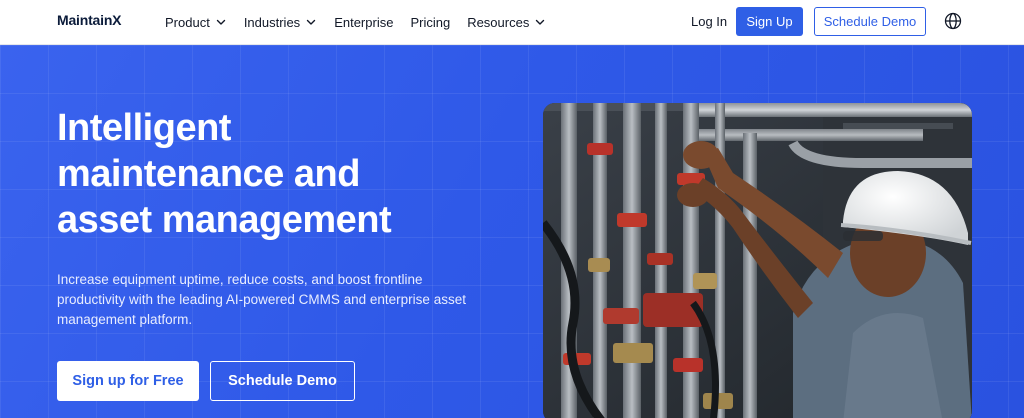  Describe the element at coordinates (272, 22) in the screenshot. I see `menu-item-label: Industries` at that location.